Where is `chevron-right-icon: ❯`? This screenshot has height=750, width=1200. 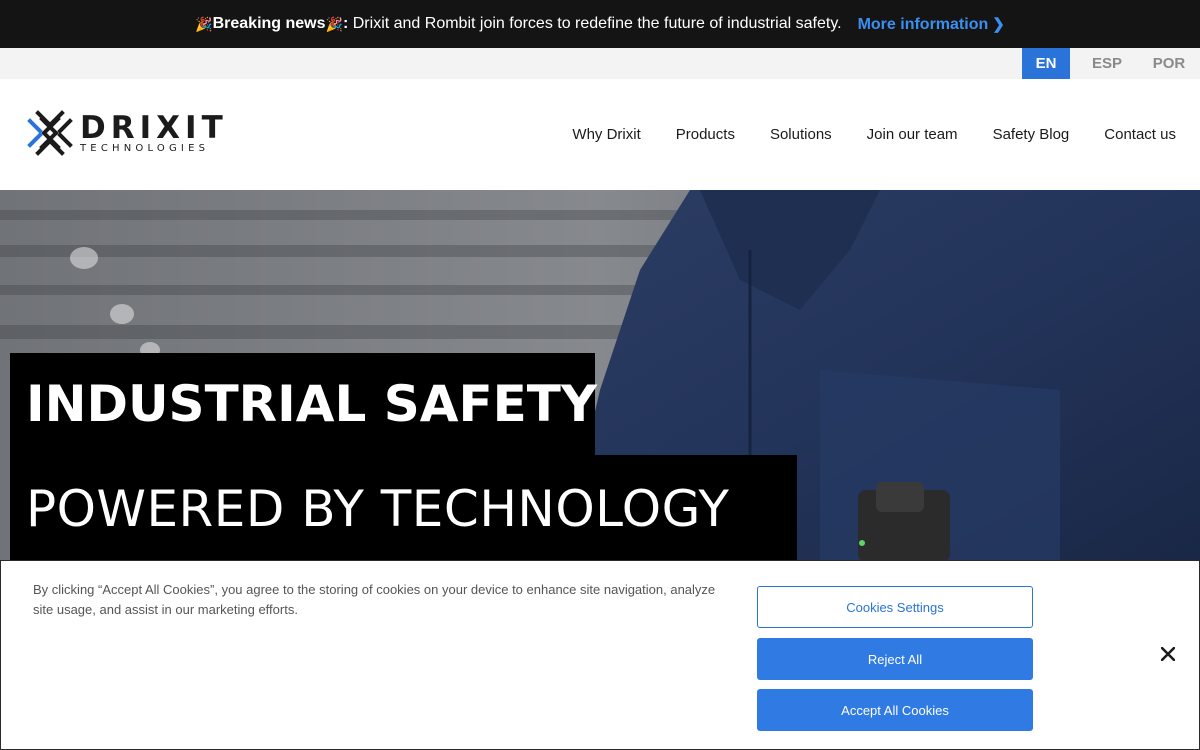
chevron-right-icon: ❯ is located at coordinates (998, 24).